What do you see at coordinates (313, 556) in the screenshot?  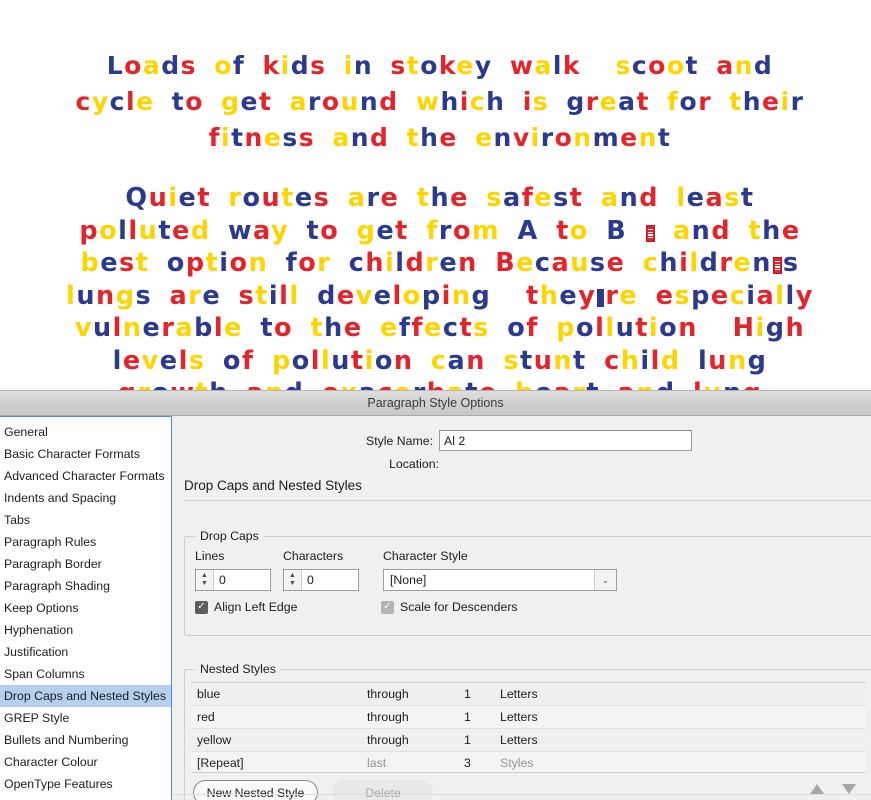 I see `characters-label: Characters` at bounding box center [313, 556].